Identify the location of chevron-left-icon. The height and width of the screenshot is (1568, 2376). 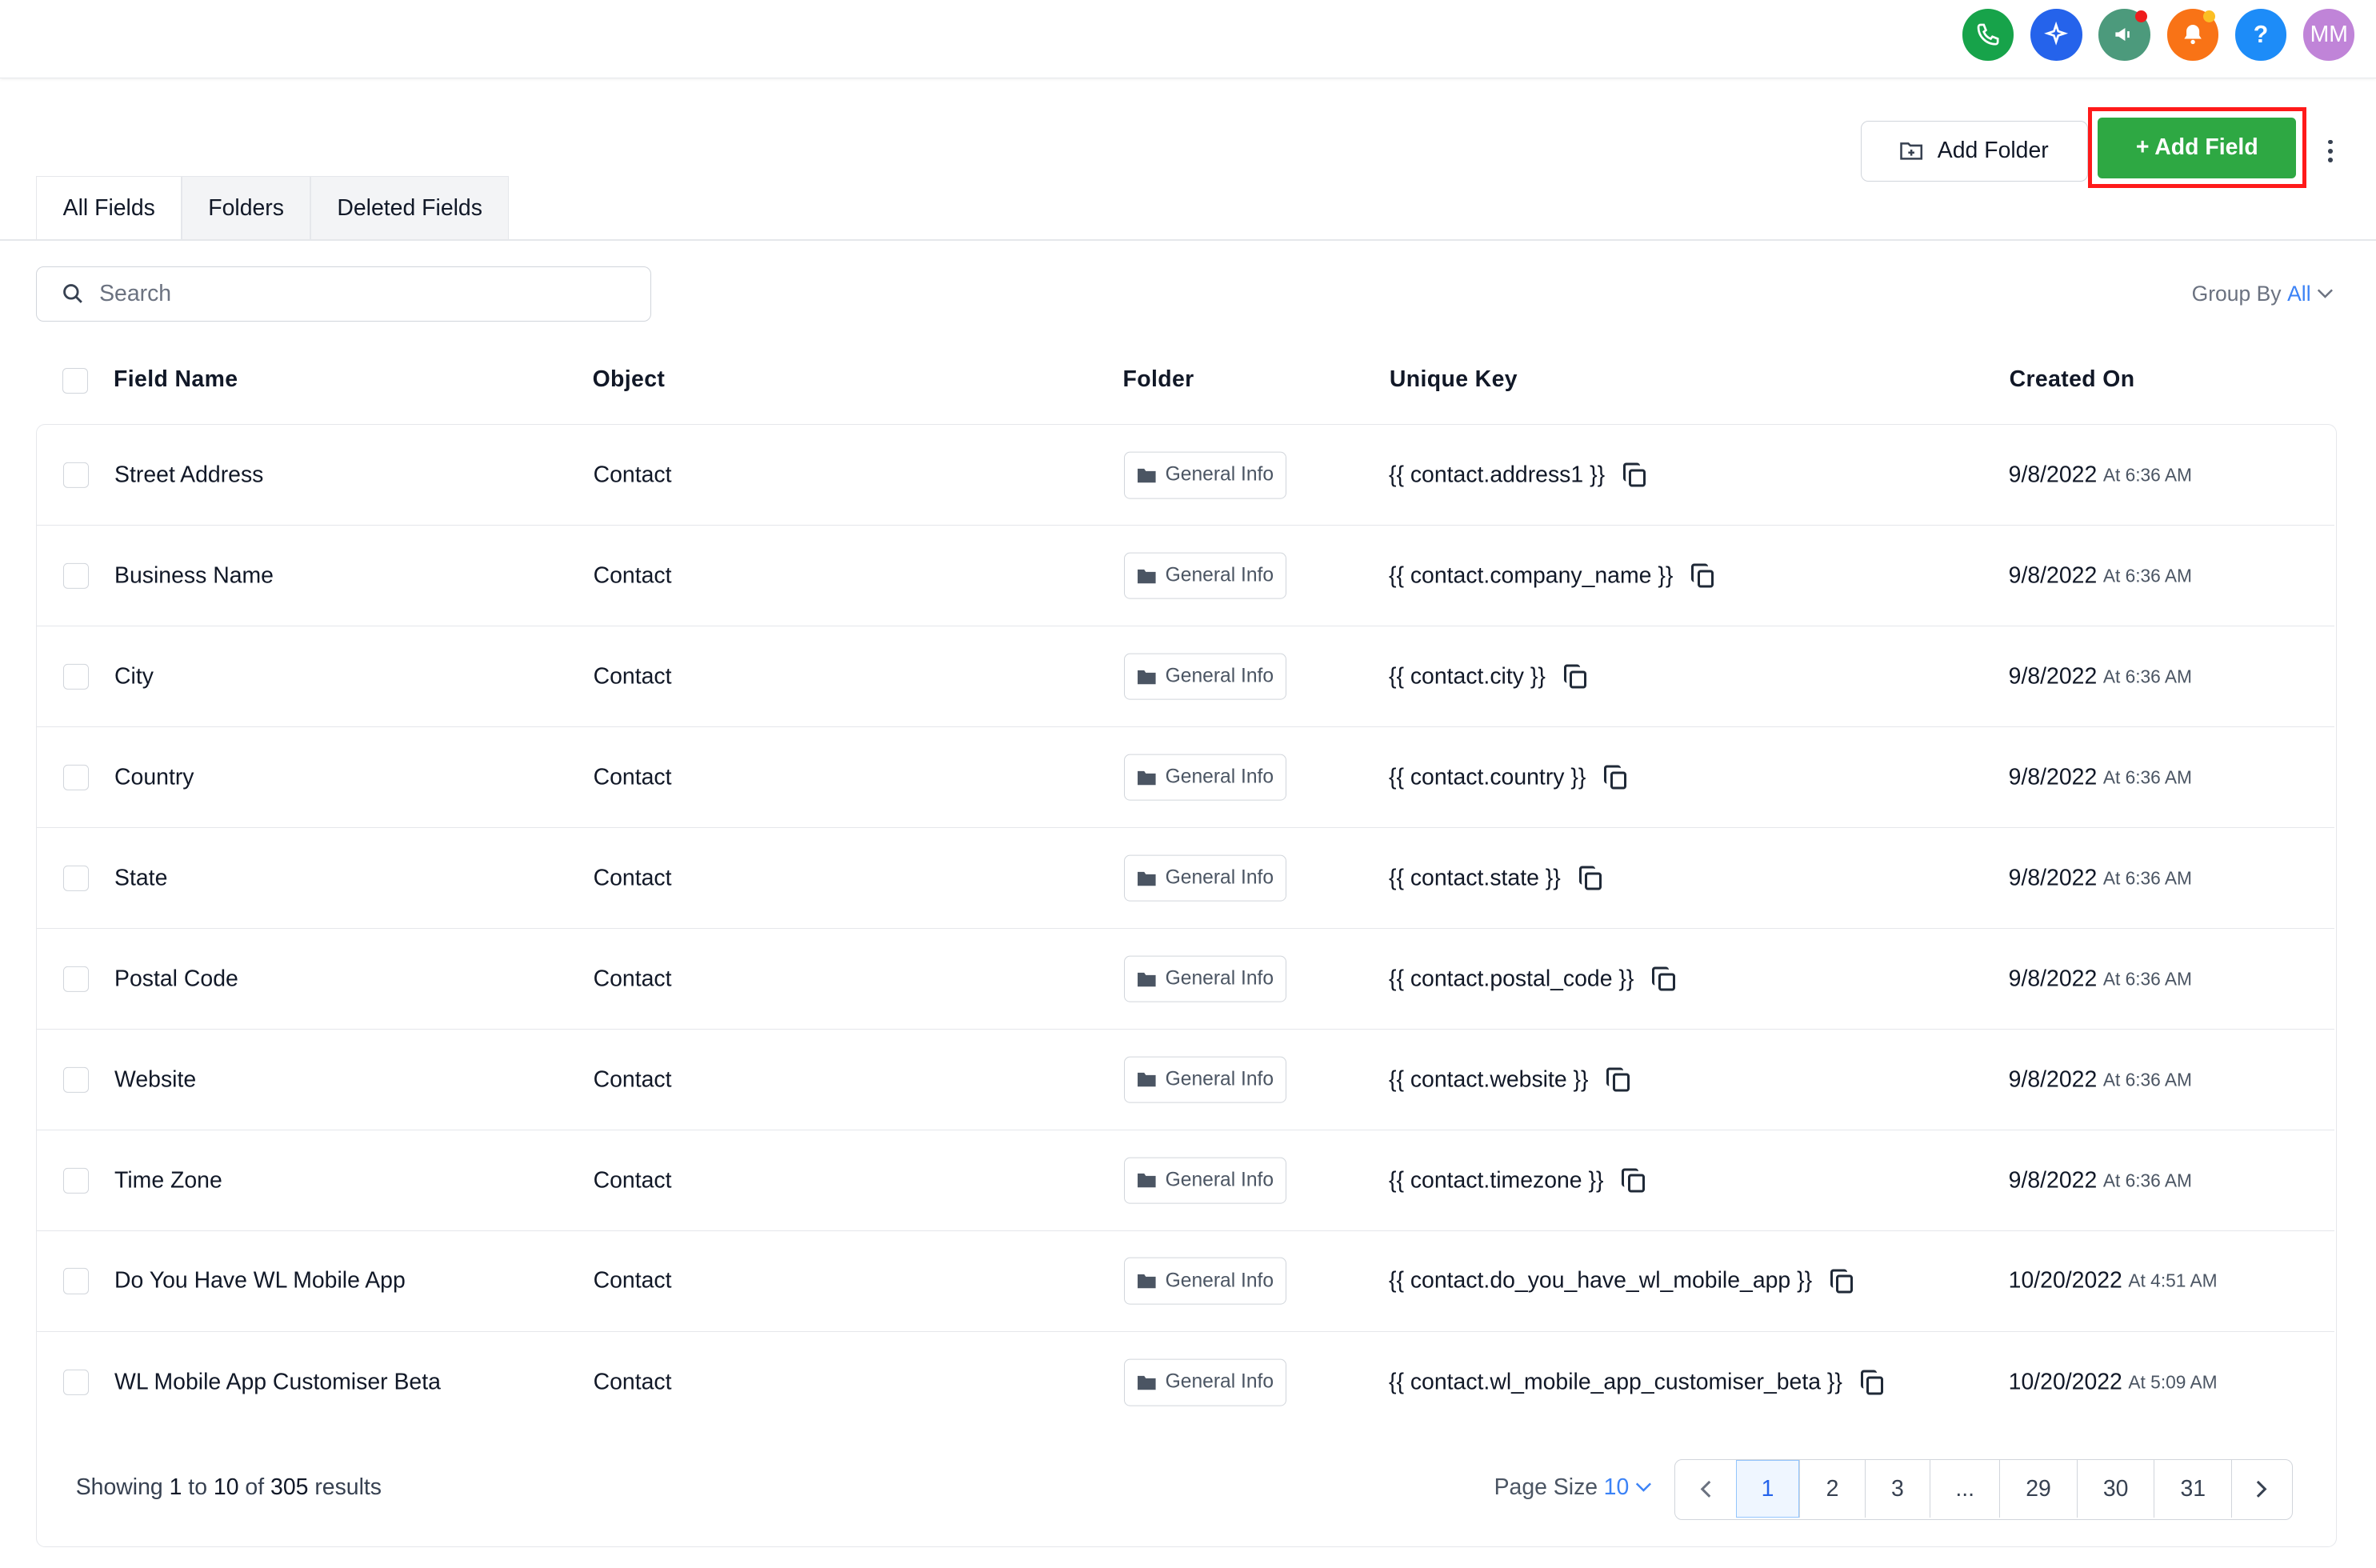
(1705, 1489).